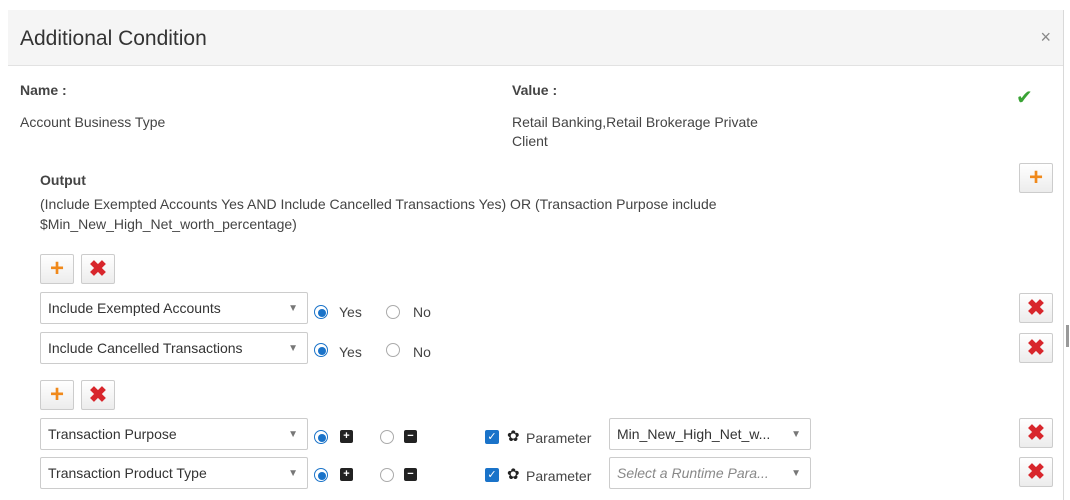  I want to click on dialog-header: Additional Condition ×, so click(535, 38).